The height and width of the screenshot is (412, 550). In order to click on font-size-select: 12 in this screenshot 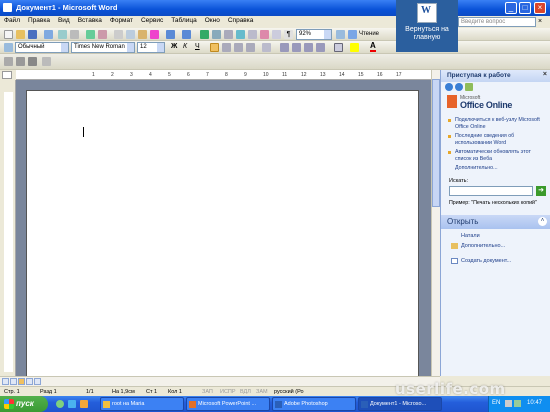, I will do `click(151, 47)`.